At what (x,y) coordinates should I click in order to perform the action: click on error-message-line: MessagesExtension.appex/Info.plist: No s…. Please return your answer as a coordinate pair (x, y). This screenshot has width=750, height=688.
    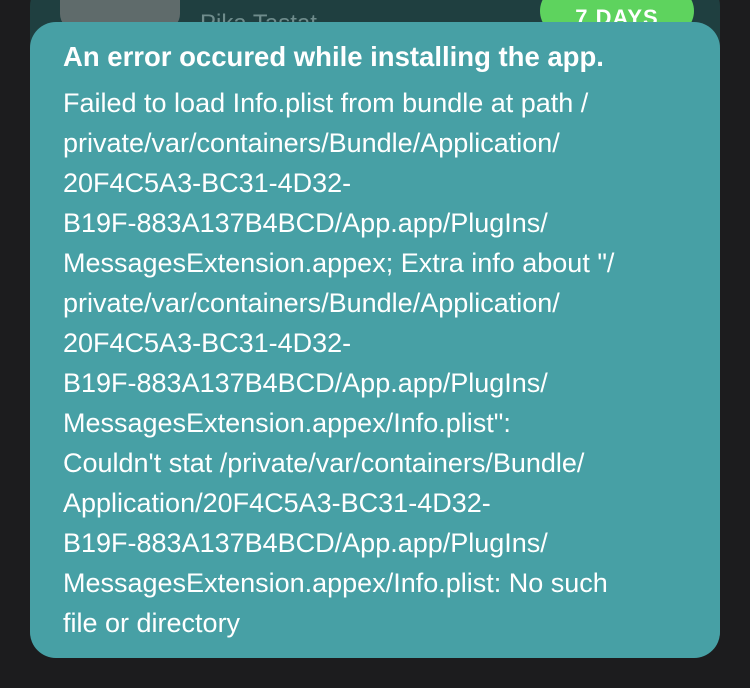
    Looking at the image, I should click on (335, 583).